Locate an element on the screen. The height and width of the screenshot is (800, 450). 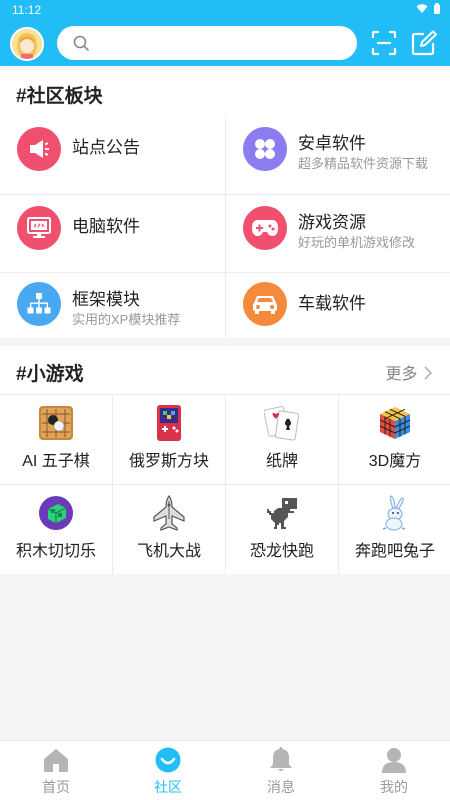
game-gomoku: AI 五子棋 is located at coordinates (56, 439).